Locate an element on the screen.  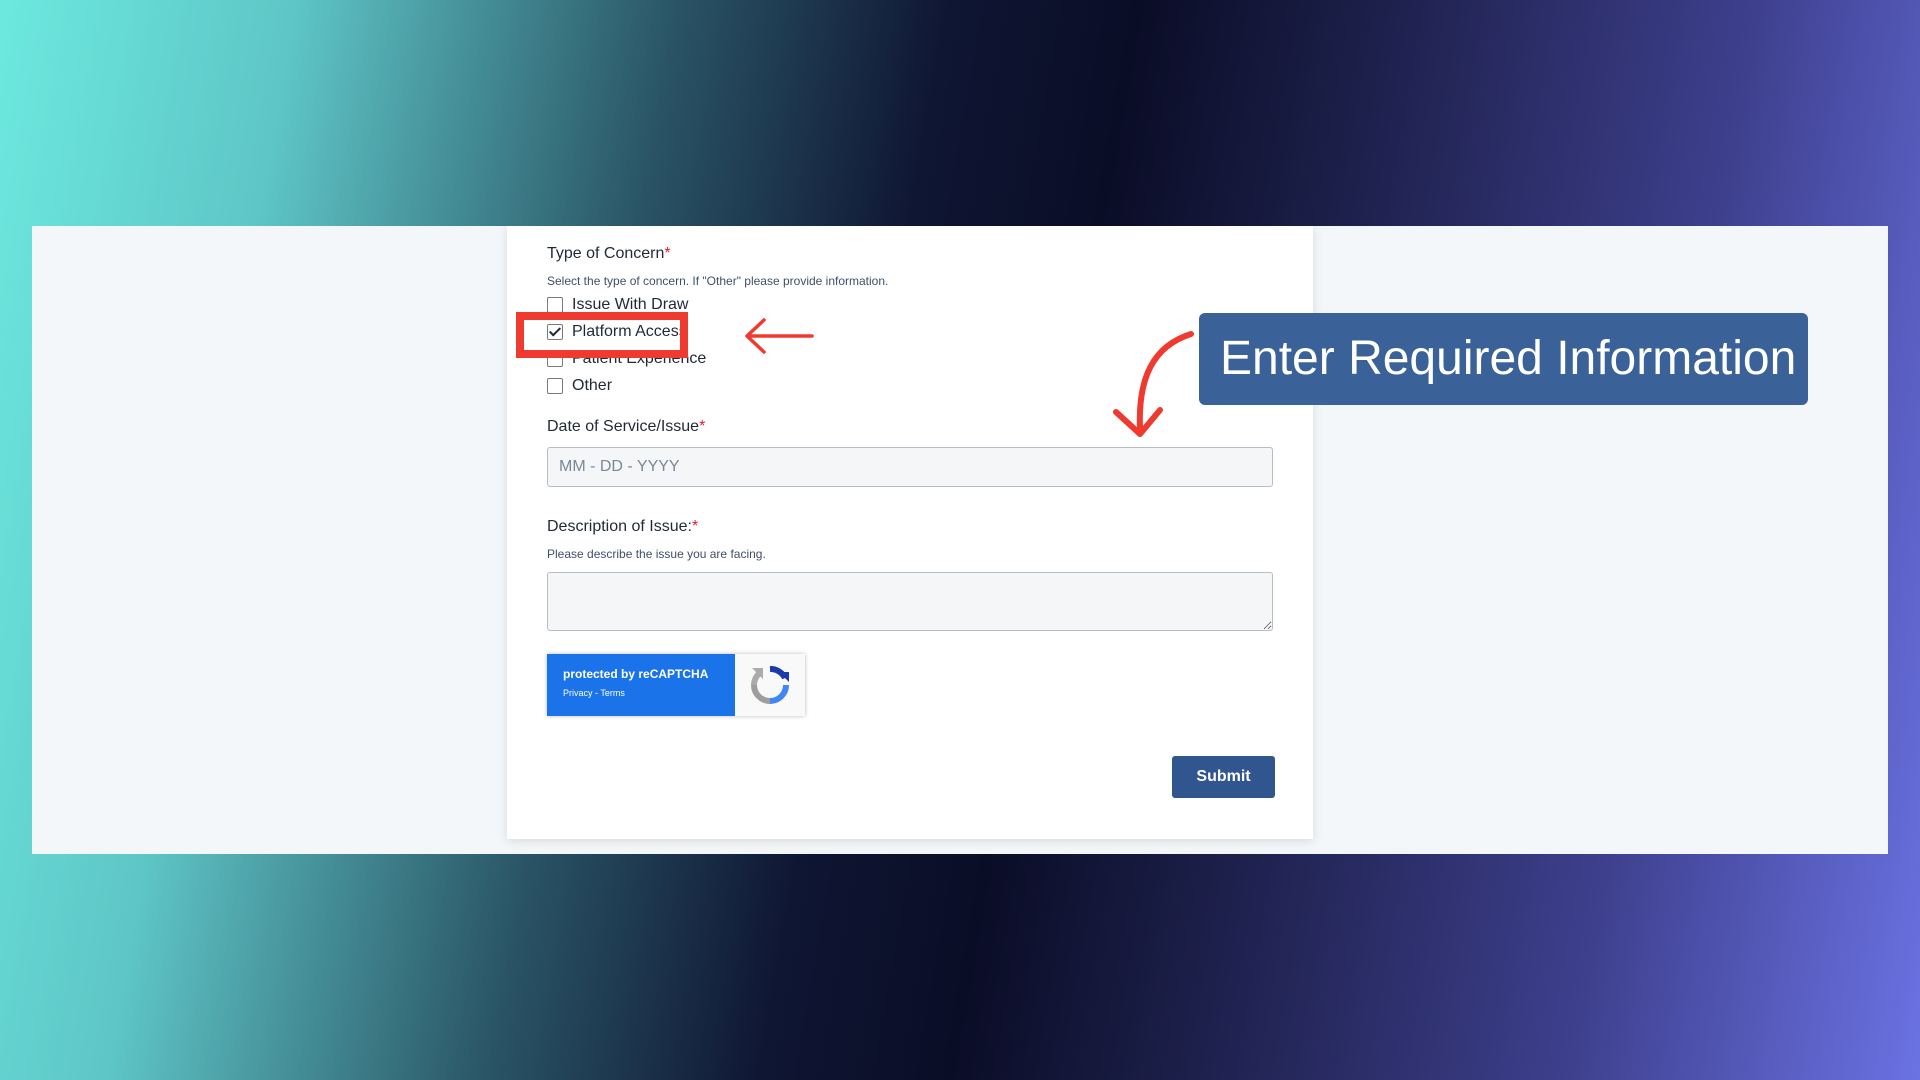
recaptcha-protected-text: protected by reCAPTCHA is located at coordinates (636, 674).